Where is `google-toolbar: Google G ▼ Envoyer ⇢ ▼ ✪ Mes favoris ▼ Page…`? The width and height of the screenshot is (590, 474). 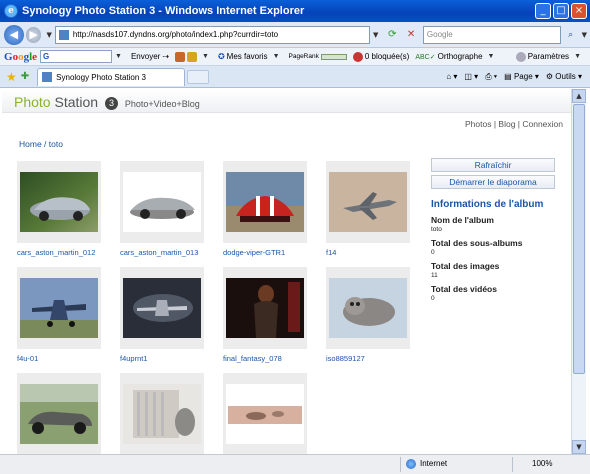 google-toolbar: Google G ▼ Envoyer ⇢ ▼ ✪ Mes favoris ▼ Page… is located at coordinates (295, 57).